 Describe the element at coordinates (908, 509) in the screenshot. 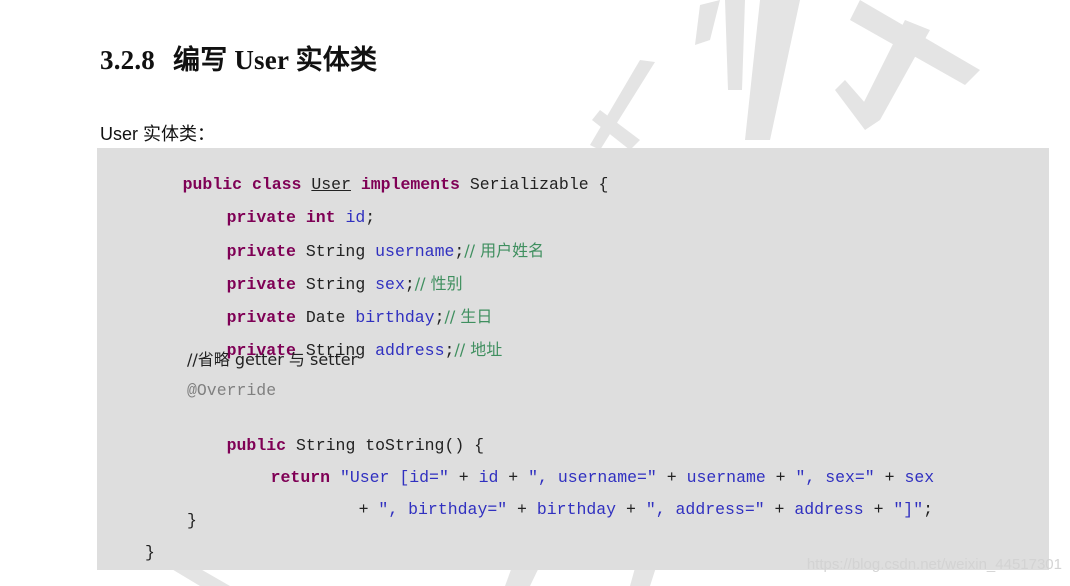

I see `code-token: "]"` at that location.